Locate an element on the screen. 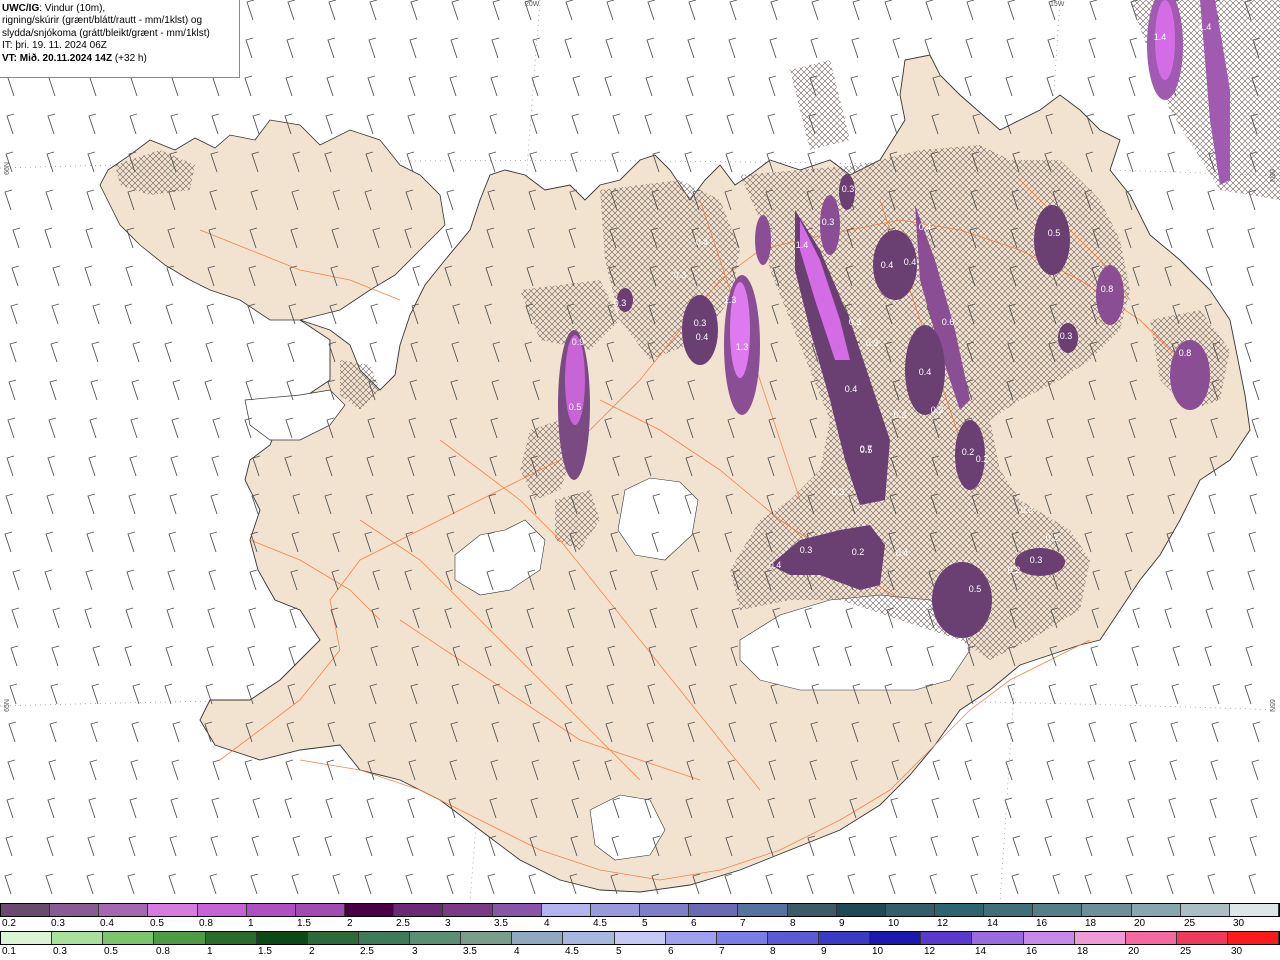 The height and width of the screenshot is (960, 1280). lat-label-65n-left: 65N is located at coordinates (7, 705).